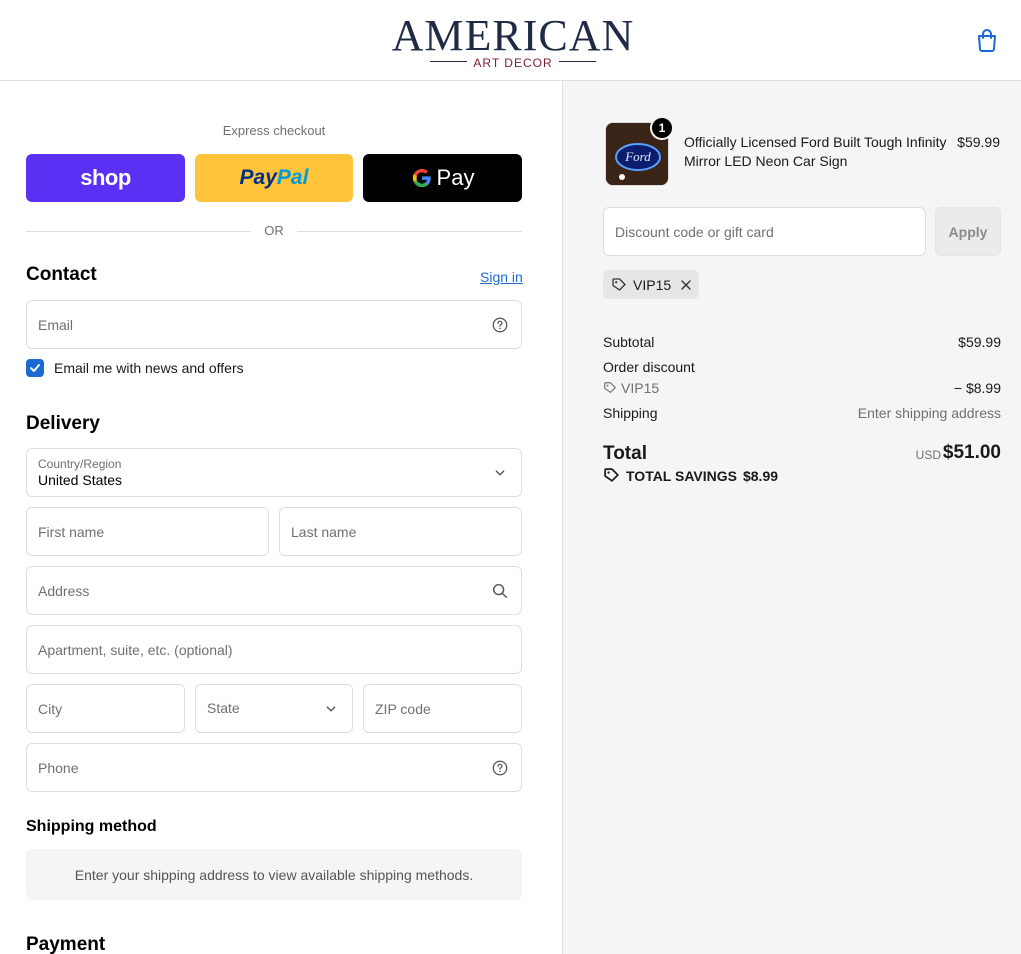  Describe the element at coordinates (987, 40) in the screenshot. I see `shopping-bag-icon` at that location.